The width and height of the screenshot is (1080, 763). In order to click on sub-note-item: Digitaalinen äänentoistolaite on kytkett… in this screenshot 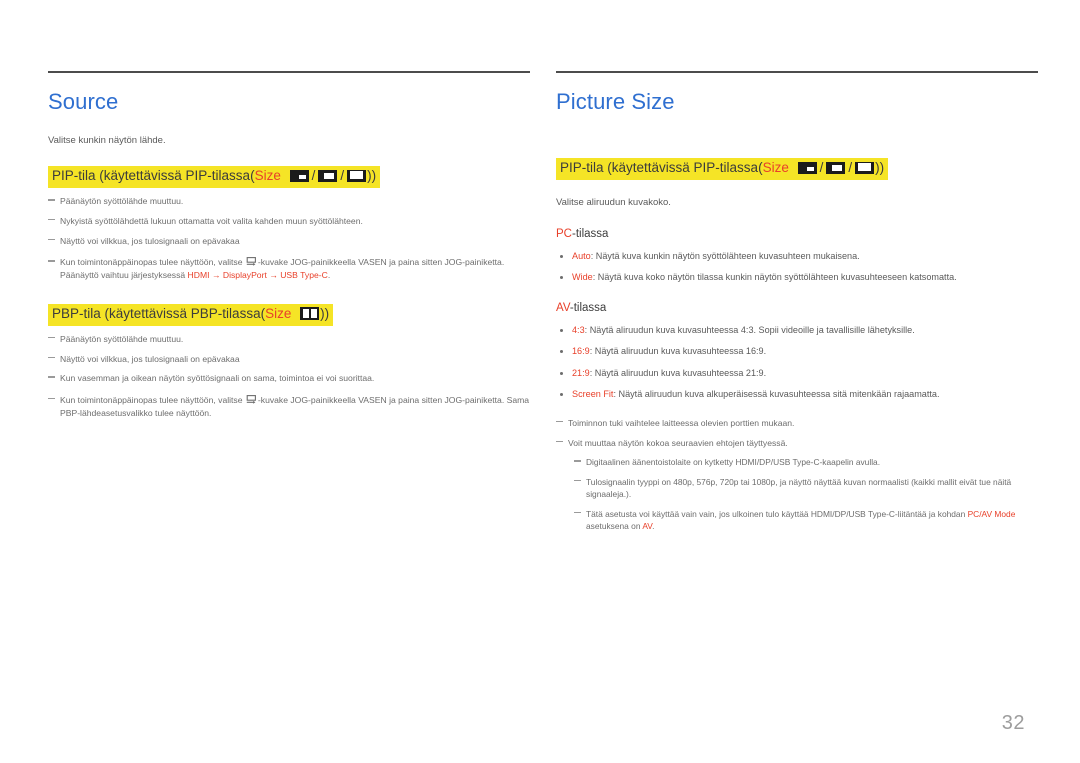, I will do `click(806, 462)`.